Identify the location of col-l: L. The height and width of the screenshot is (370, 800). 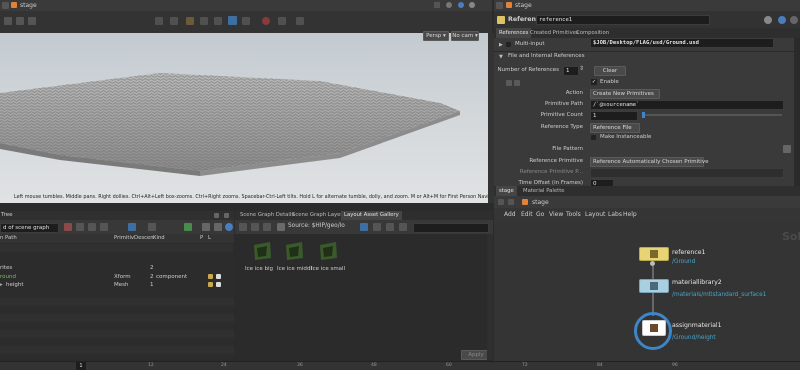
(209, 238).